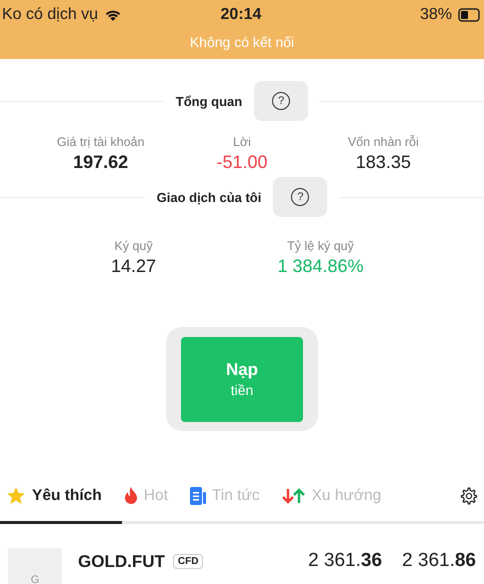 This screenshot has height=584, width=484. Describe the element at coordinates (383, 162) in the screenshot. I see `stat-value: 183.35` at that location.